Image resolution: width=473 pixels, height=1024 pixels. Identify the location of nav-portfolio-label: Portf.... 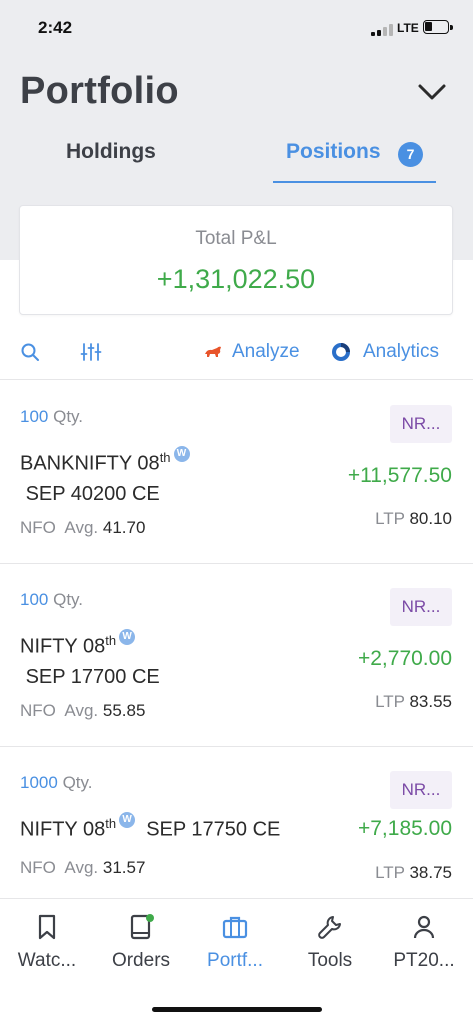
(235, 960).